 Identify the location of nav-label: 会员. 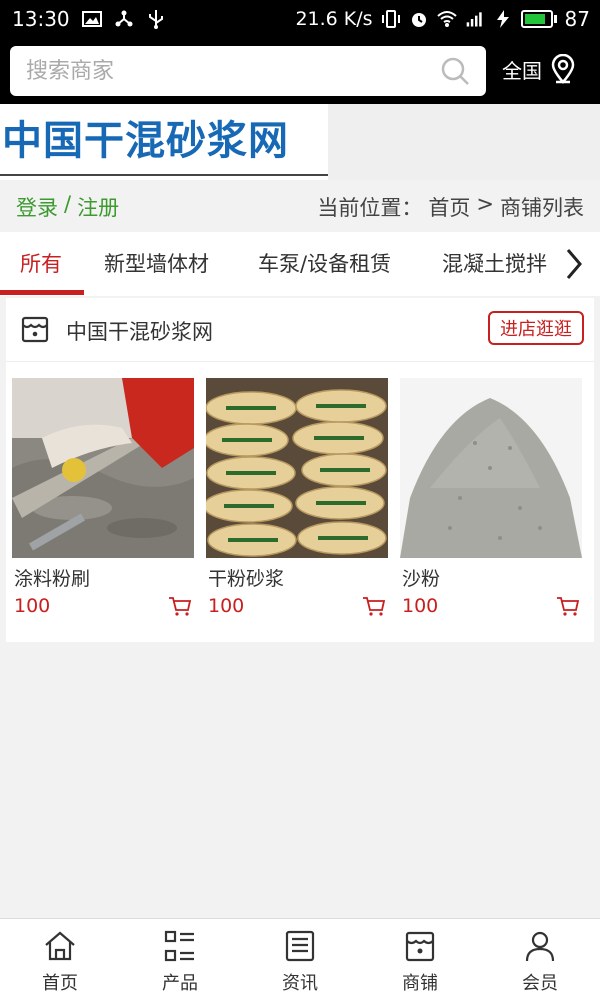
(540, 983).